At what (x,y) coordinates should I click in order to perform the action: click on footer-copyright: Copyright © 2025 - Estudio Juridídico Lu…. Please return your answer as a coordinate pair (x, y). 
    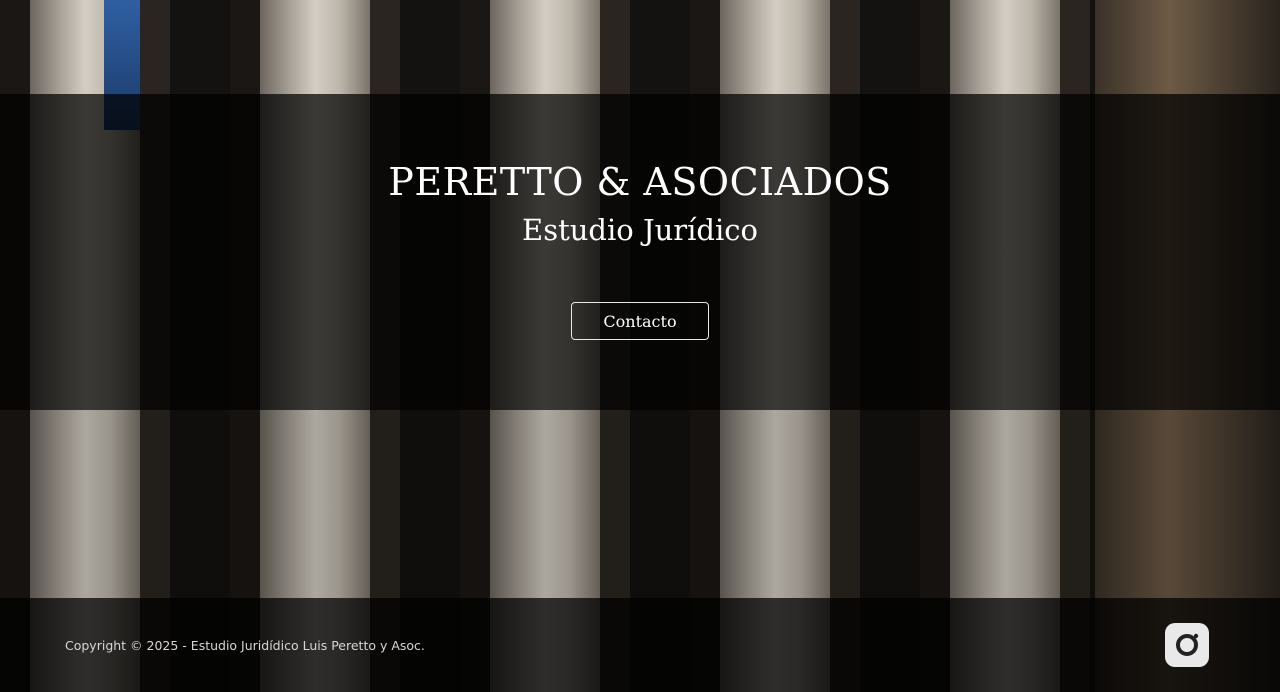
    Looking at the image, I should click on (245, 645).